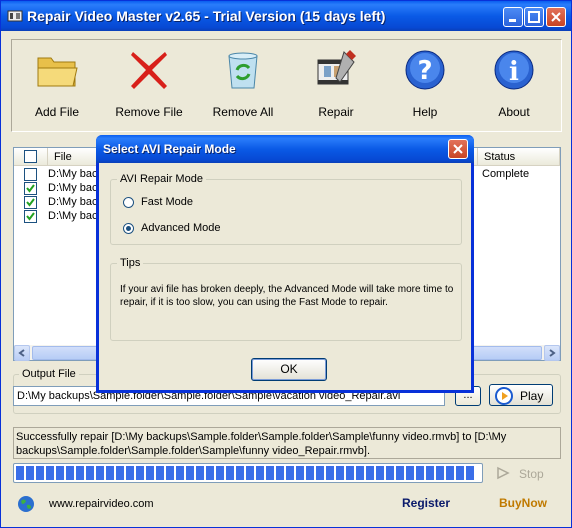 The image size is (572, 528). What do you see at coordinates (181, 228) in the screenshot?
I see `advanced-mode-label: Advanced Mode` at bounding box center [181, 228].